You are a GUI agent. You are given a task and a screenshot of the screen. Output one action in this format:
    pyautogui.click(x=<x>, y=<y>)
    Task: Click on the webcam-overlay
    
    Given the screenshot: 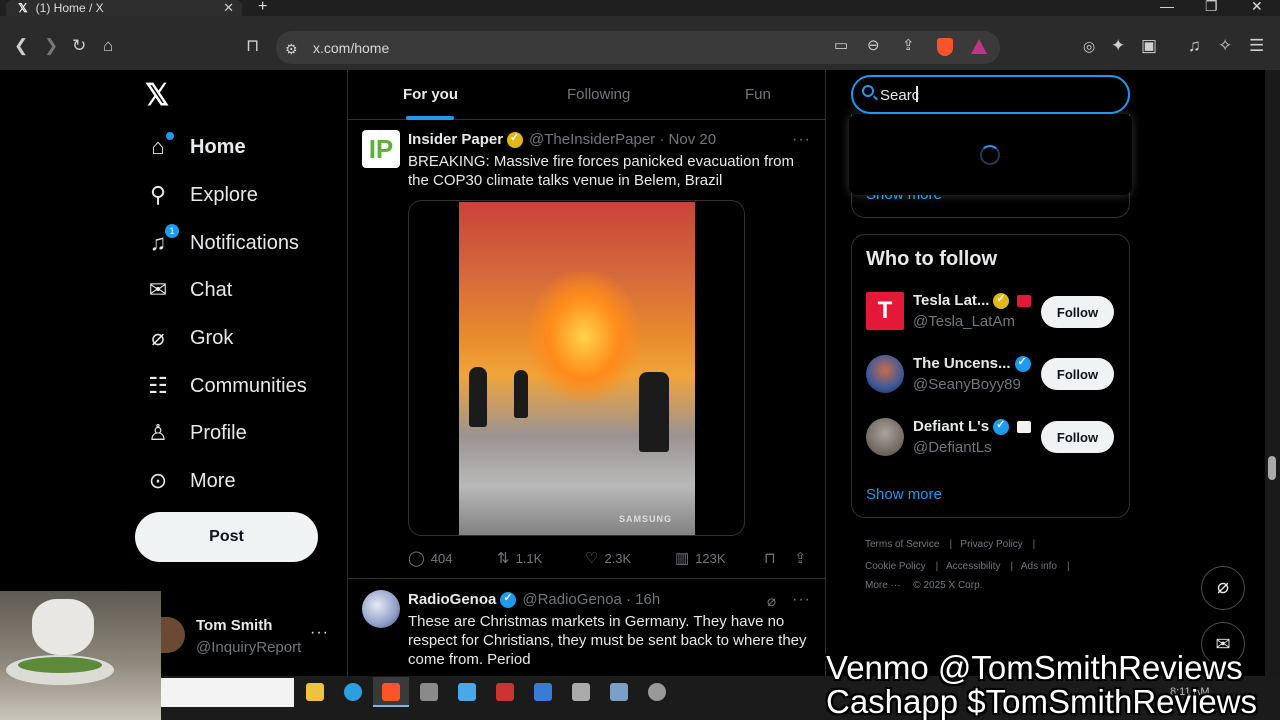 What is the action you would take?
    pyautogui.click(x=80, y=655)
    